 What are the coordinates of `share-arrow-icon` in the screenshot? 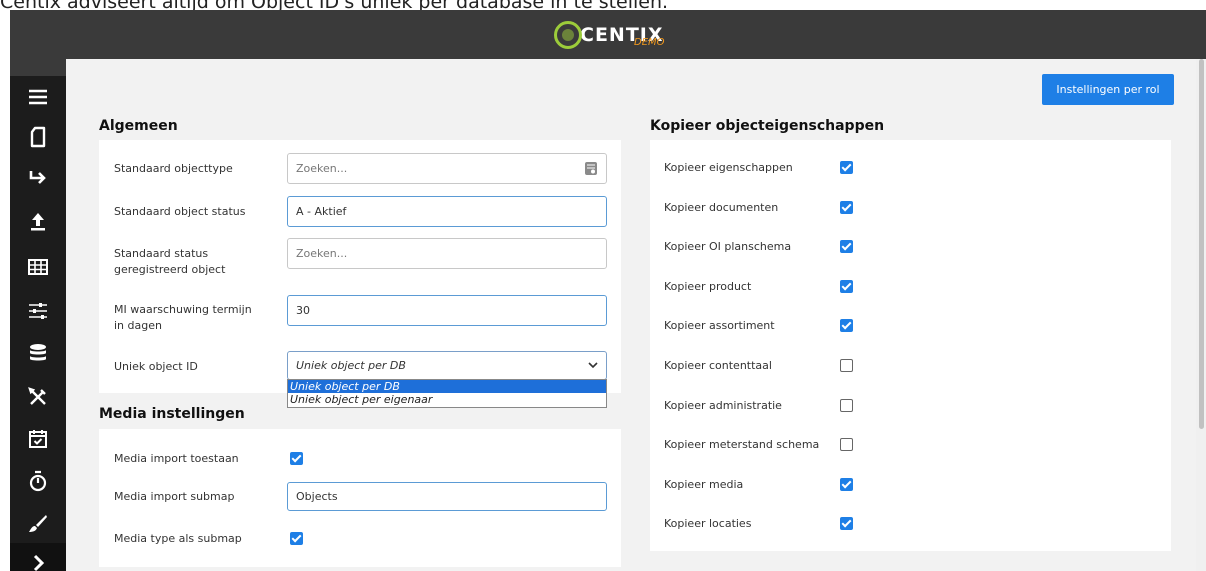 It's located at (38, 177).